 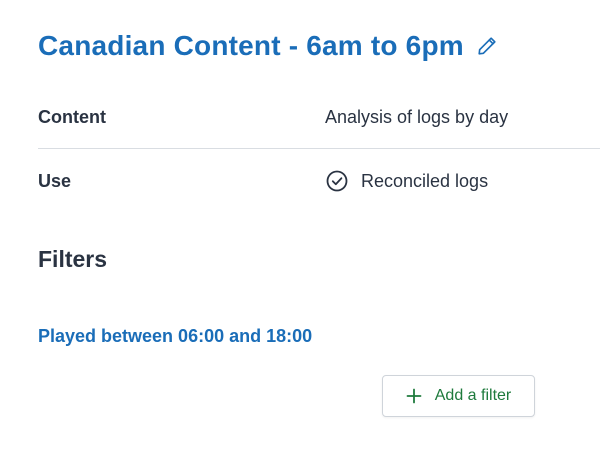 I want to click on filter-item: Played between 06:00 and 18:00, so click(x=175, y=336).